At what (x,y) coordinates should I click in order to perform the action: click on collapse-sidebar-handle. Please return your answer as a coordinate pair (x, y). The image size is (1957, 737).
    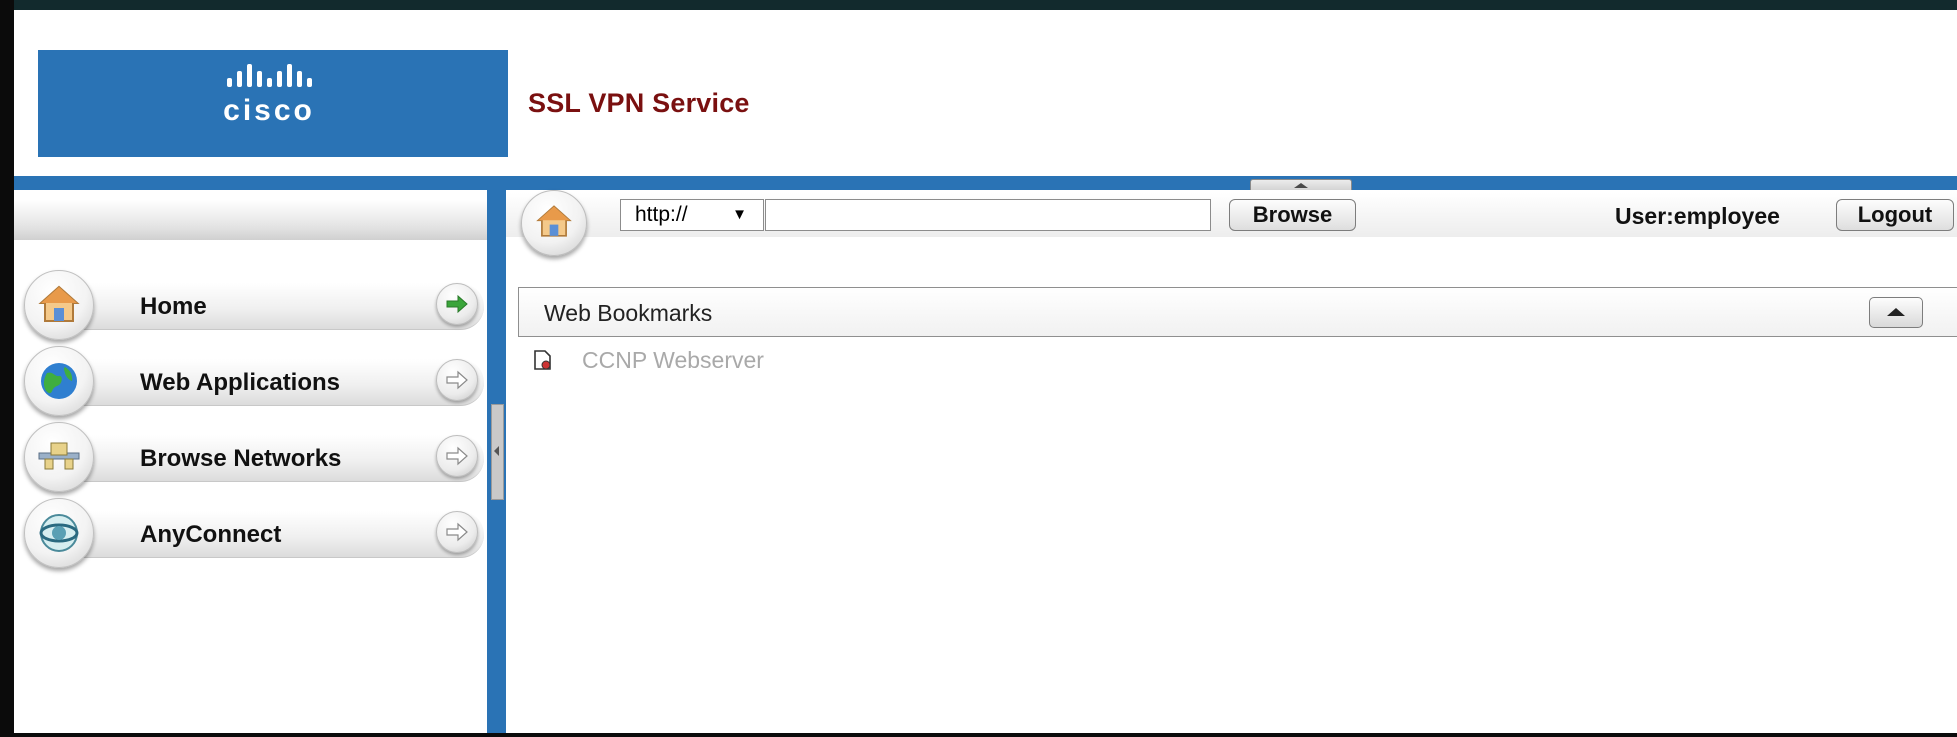
    Looking at the image, I should click on (497, 452).